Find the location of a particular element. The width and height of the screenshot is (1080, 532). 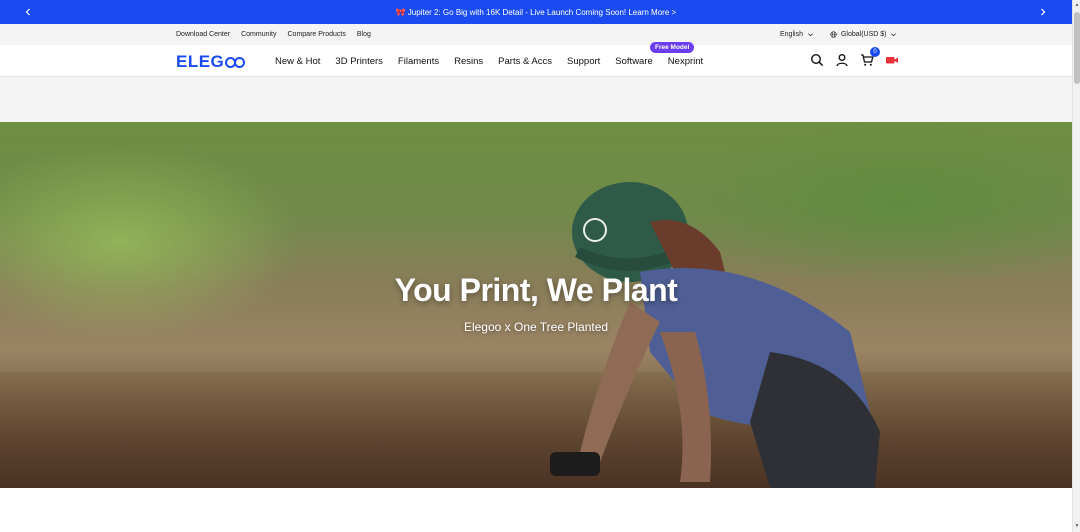

search-icon is located at coordinates (817, 60).